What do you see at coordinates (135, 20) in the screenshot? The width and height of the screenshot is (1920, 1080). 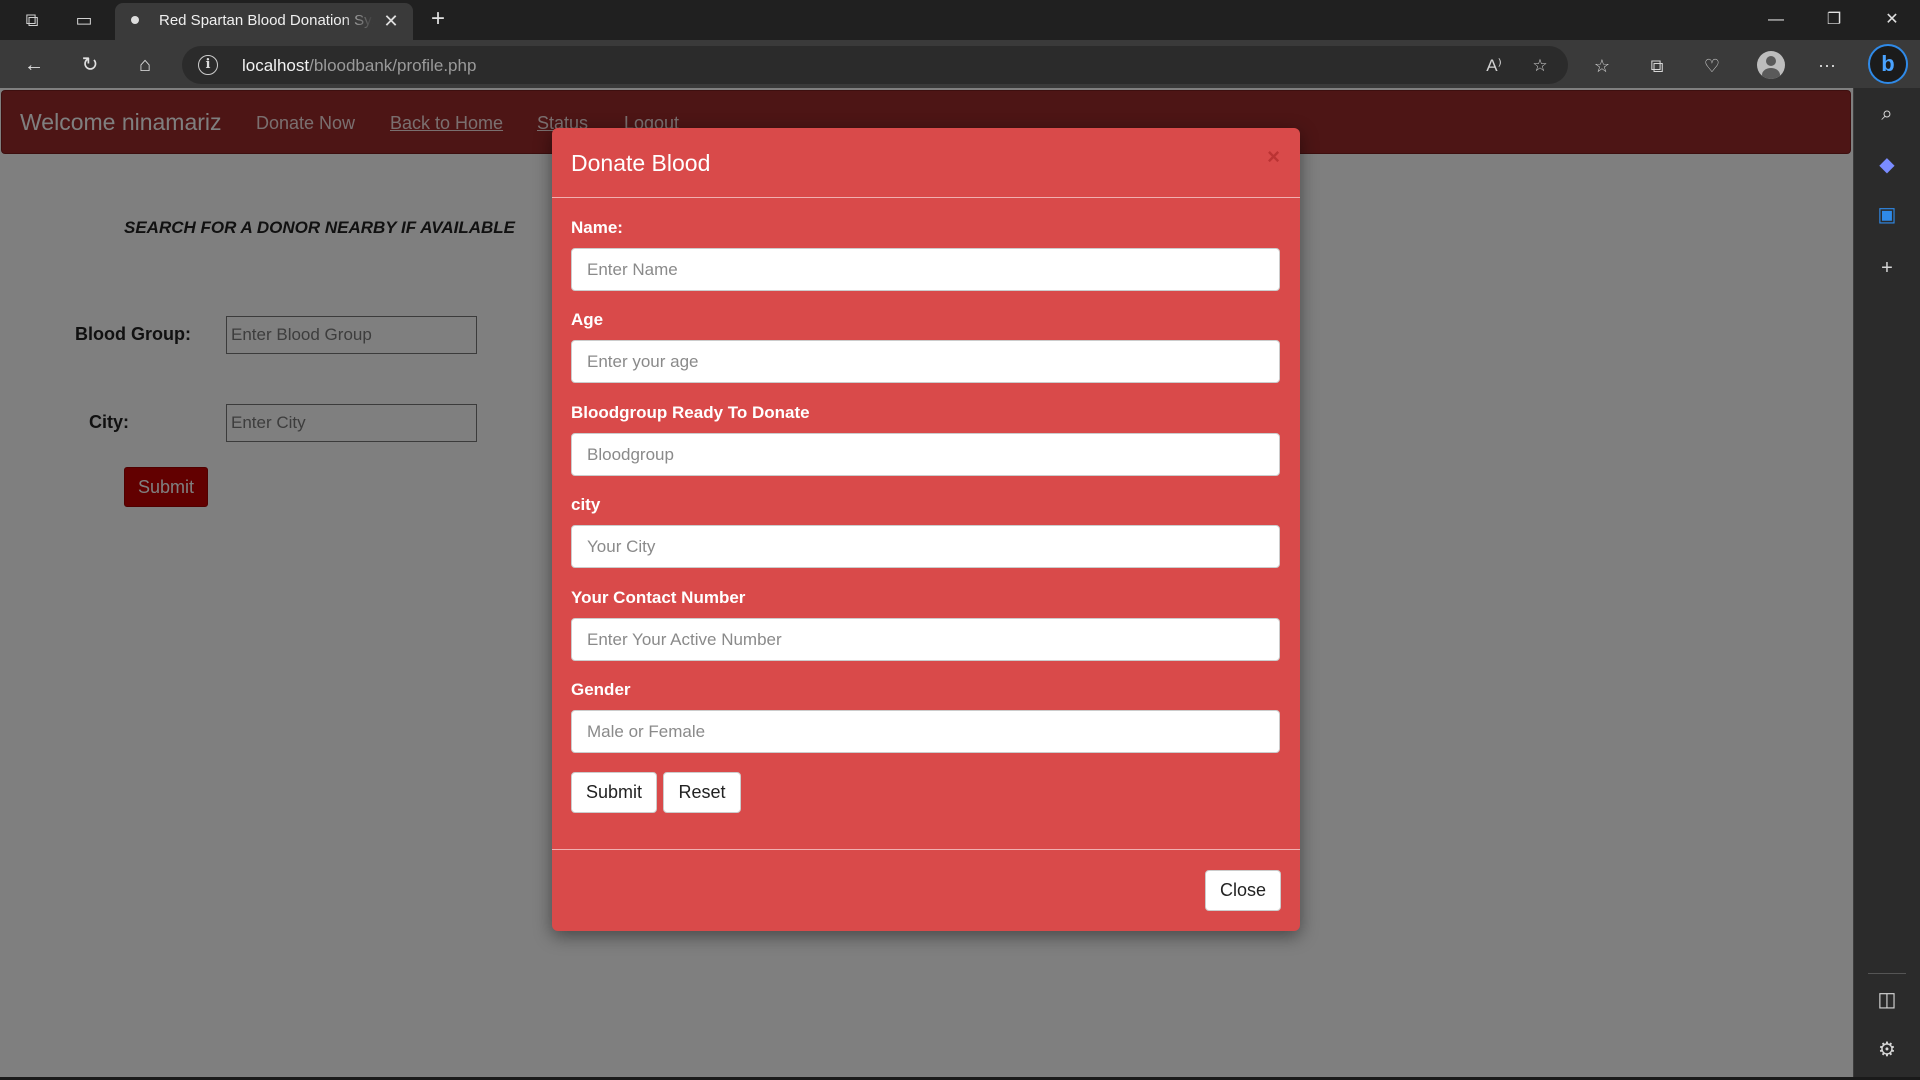 I see `favicon-icon` at bounding box center [135, 20].